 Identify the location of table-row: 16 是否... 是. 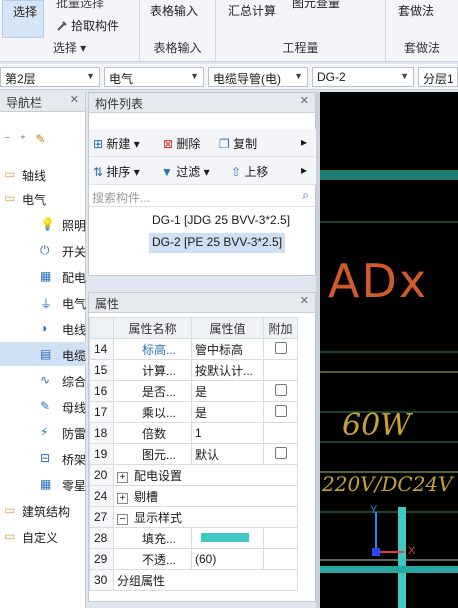
(193, 391).